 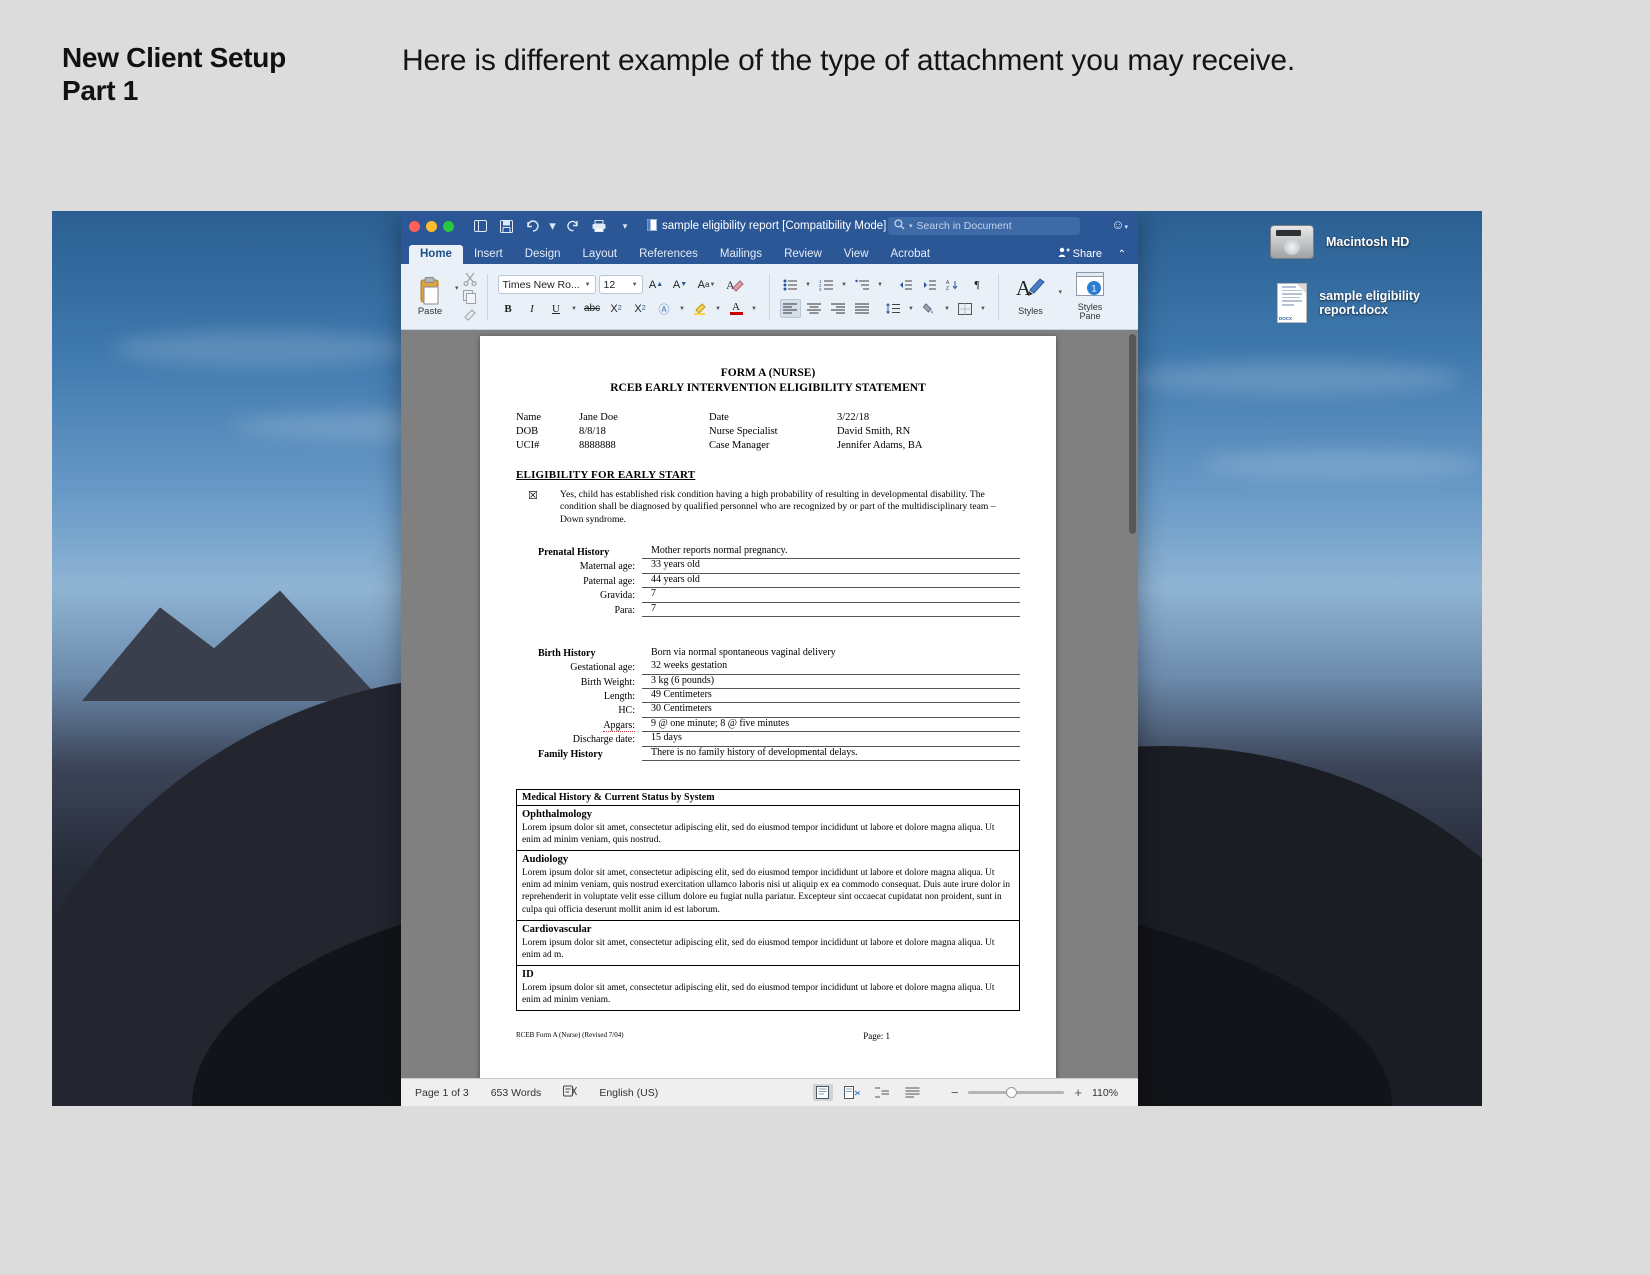 What do you see at coordinates (1080, 254) in the screenshot?
I see `share-button: Share` at bounding box center [1080, 254].